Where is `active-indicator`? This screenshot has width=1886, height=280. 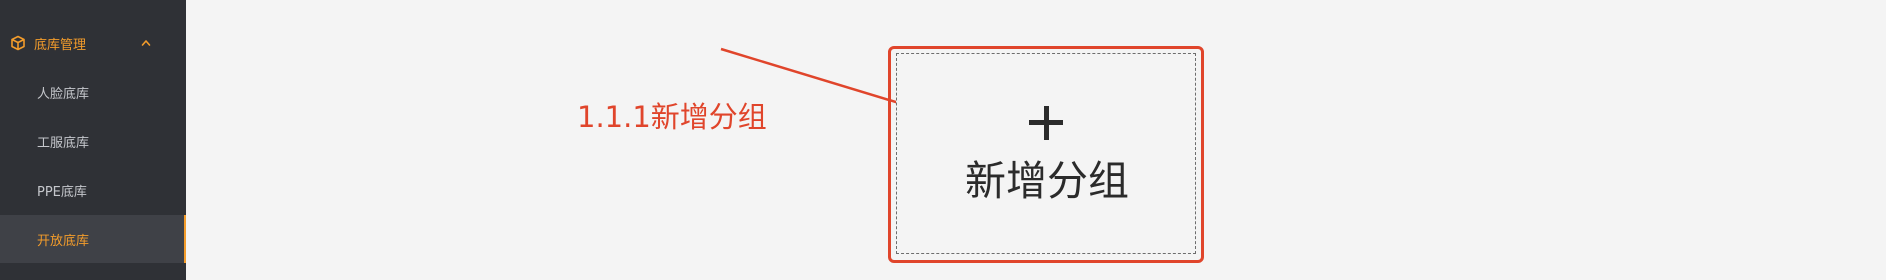
active-indicator is located at coordinates (185, 239).